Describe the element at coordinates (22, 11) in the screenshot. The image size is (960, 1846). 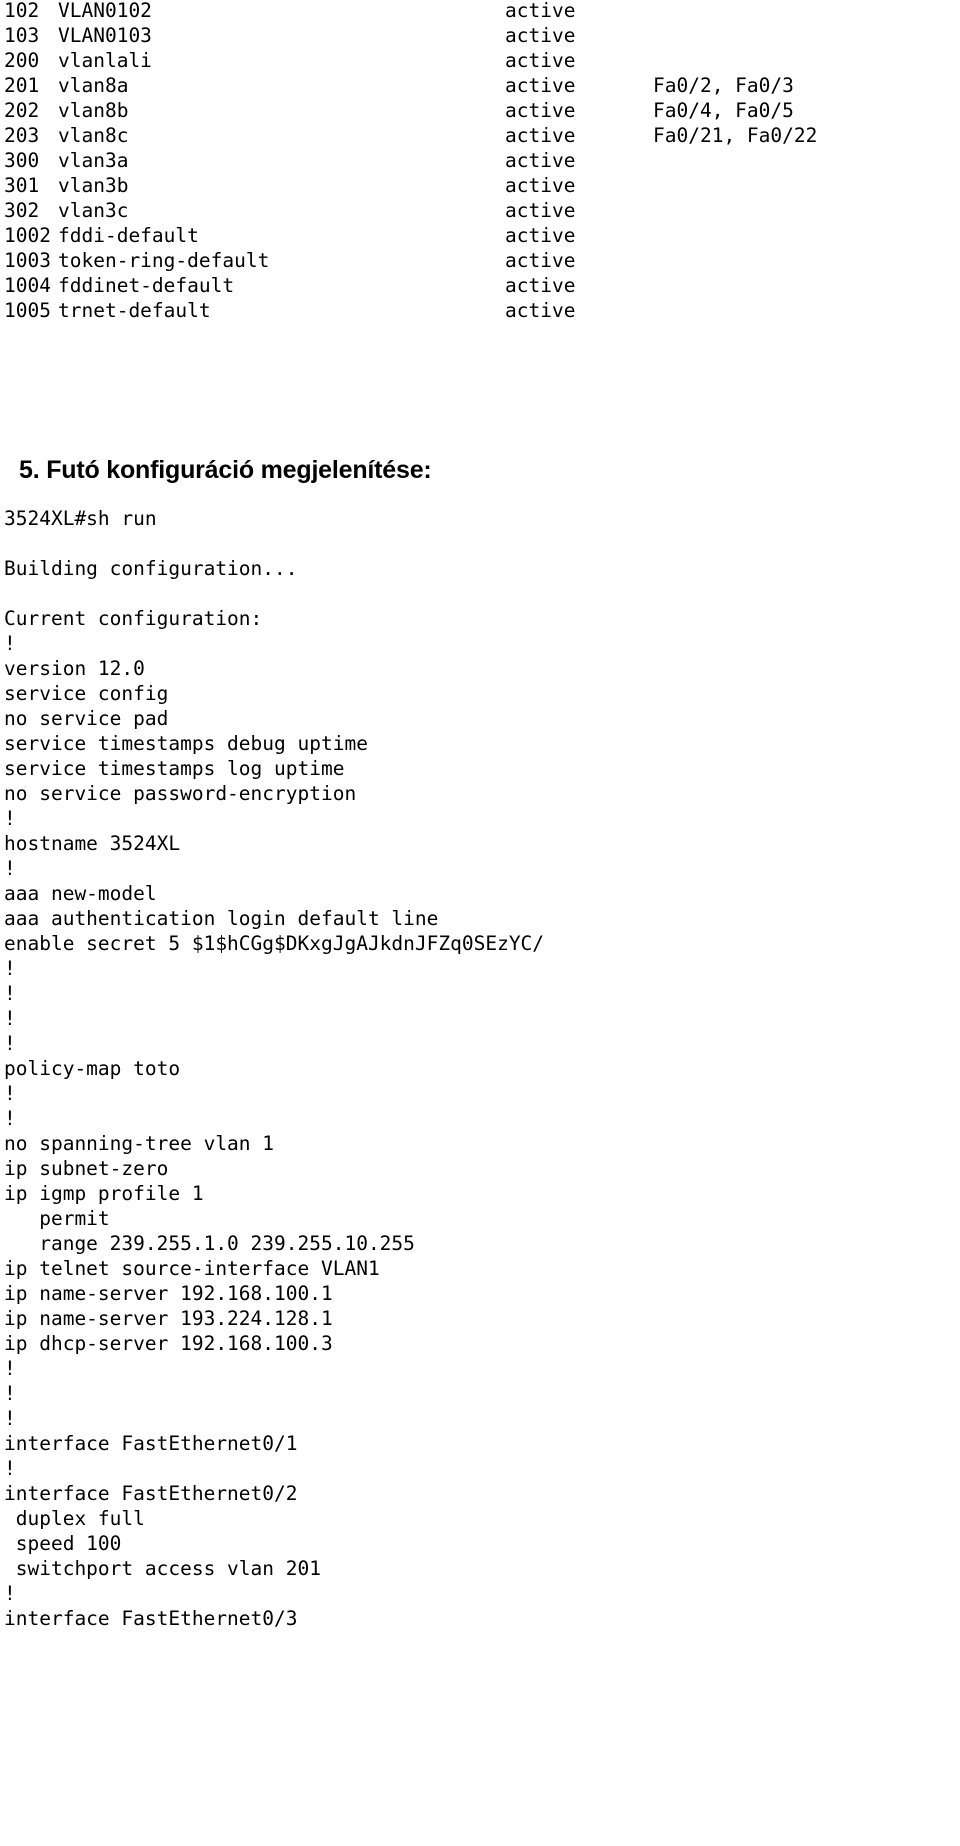
I see `vlan-id: 102` at that location.